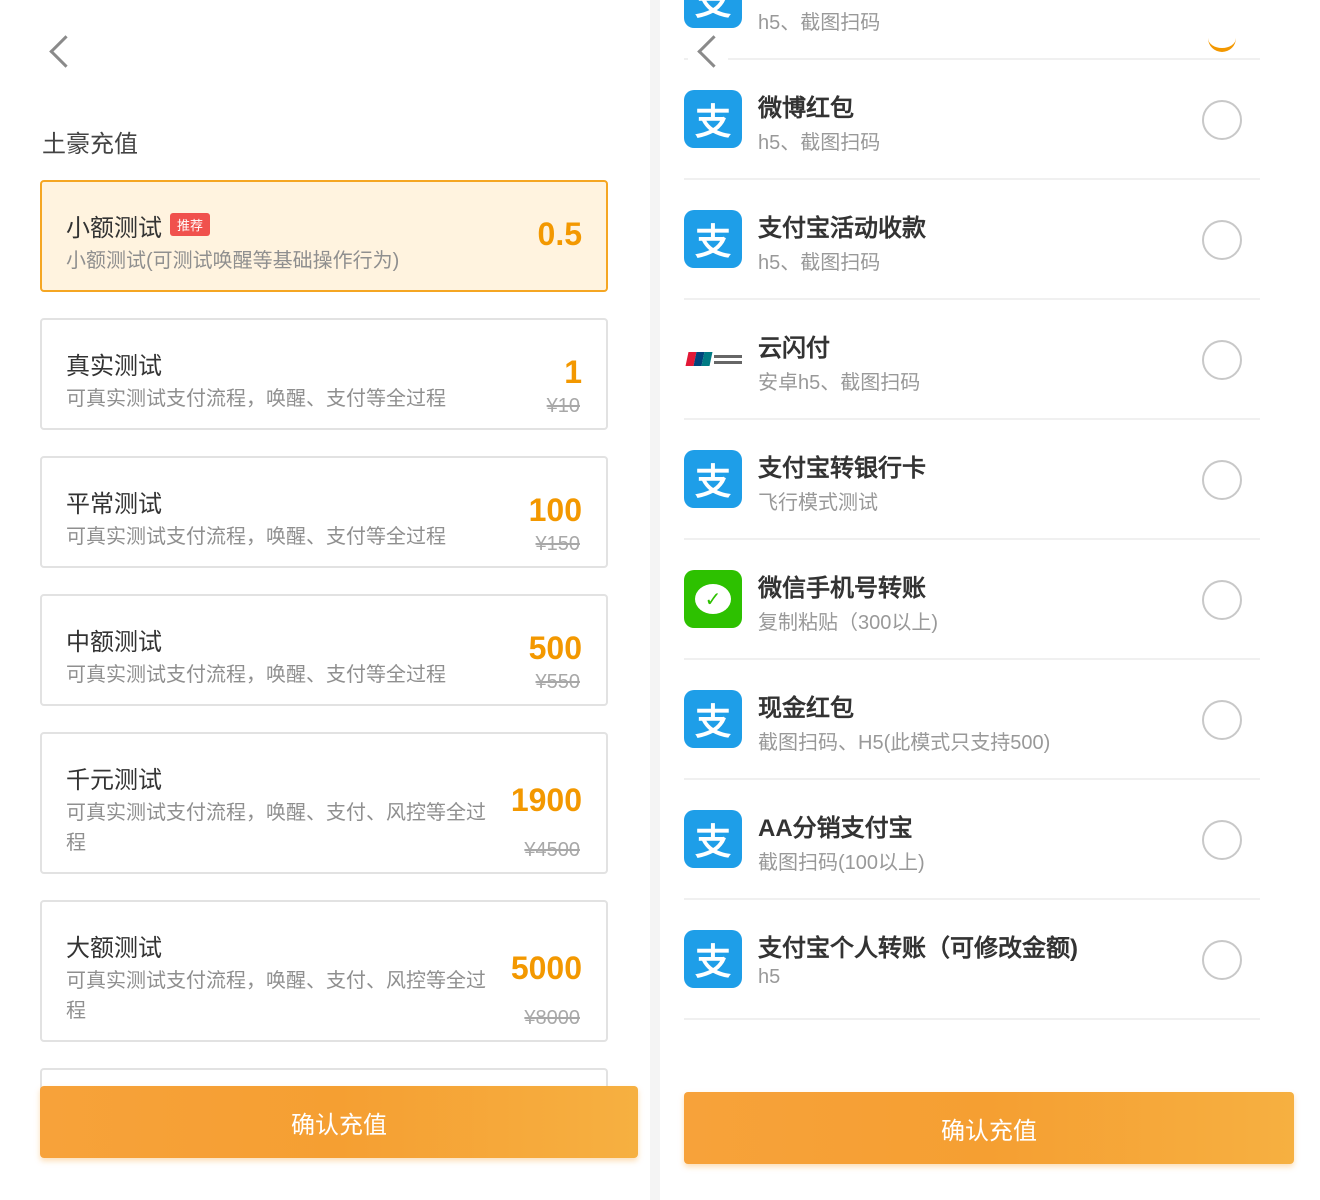 This screenshot has width=1320, height=1200. Describe the element at coordinates (842, 588) in the screenshot. I see `method-name: 微信手机号转账` at that location.